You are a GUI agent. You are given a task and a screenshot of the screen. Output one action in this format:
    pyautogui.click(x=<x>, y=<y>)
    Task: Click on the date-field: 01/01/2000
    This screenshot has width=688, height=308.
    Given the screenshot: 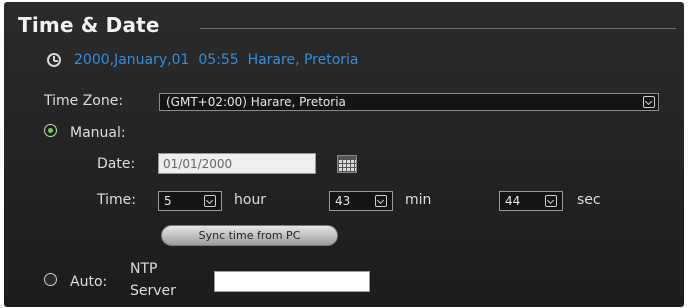 What is the action you would take?
    pyautogui.click(x=237, y=163)
    